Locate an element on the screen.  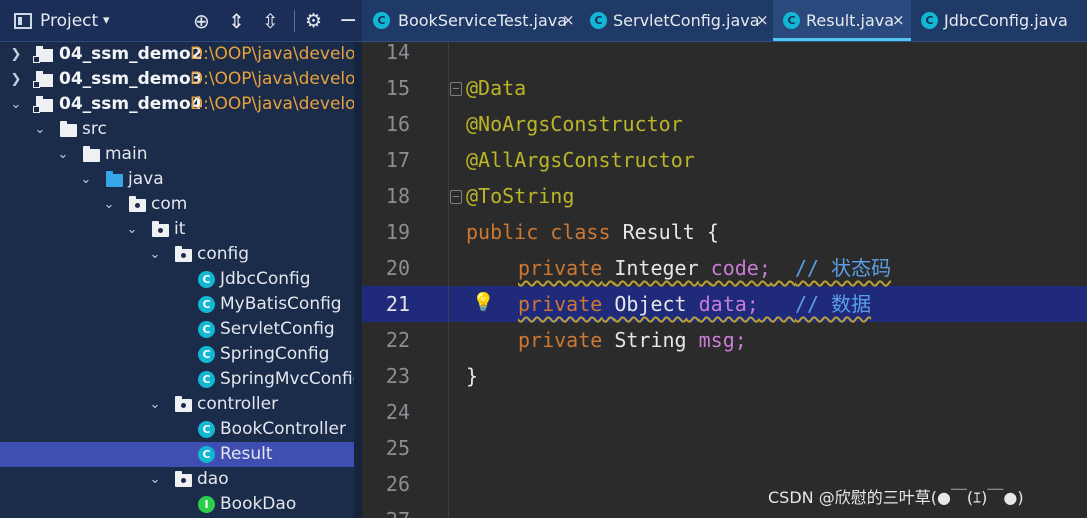
tree-item-class: C BookController is located at coordinates (177, 429).